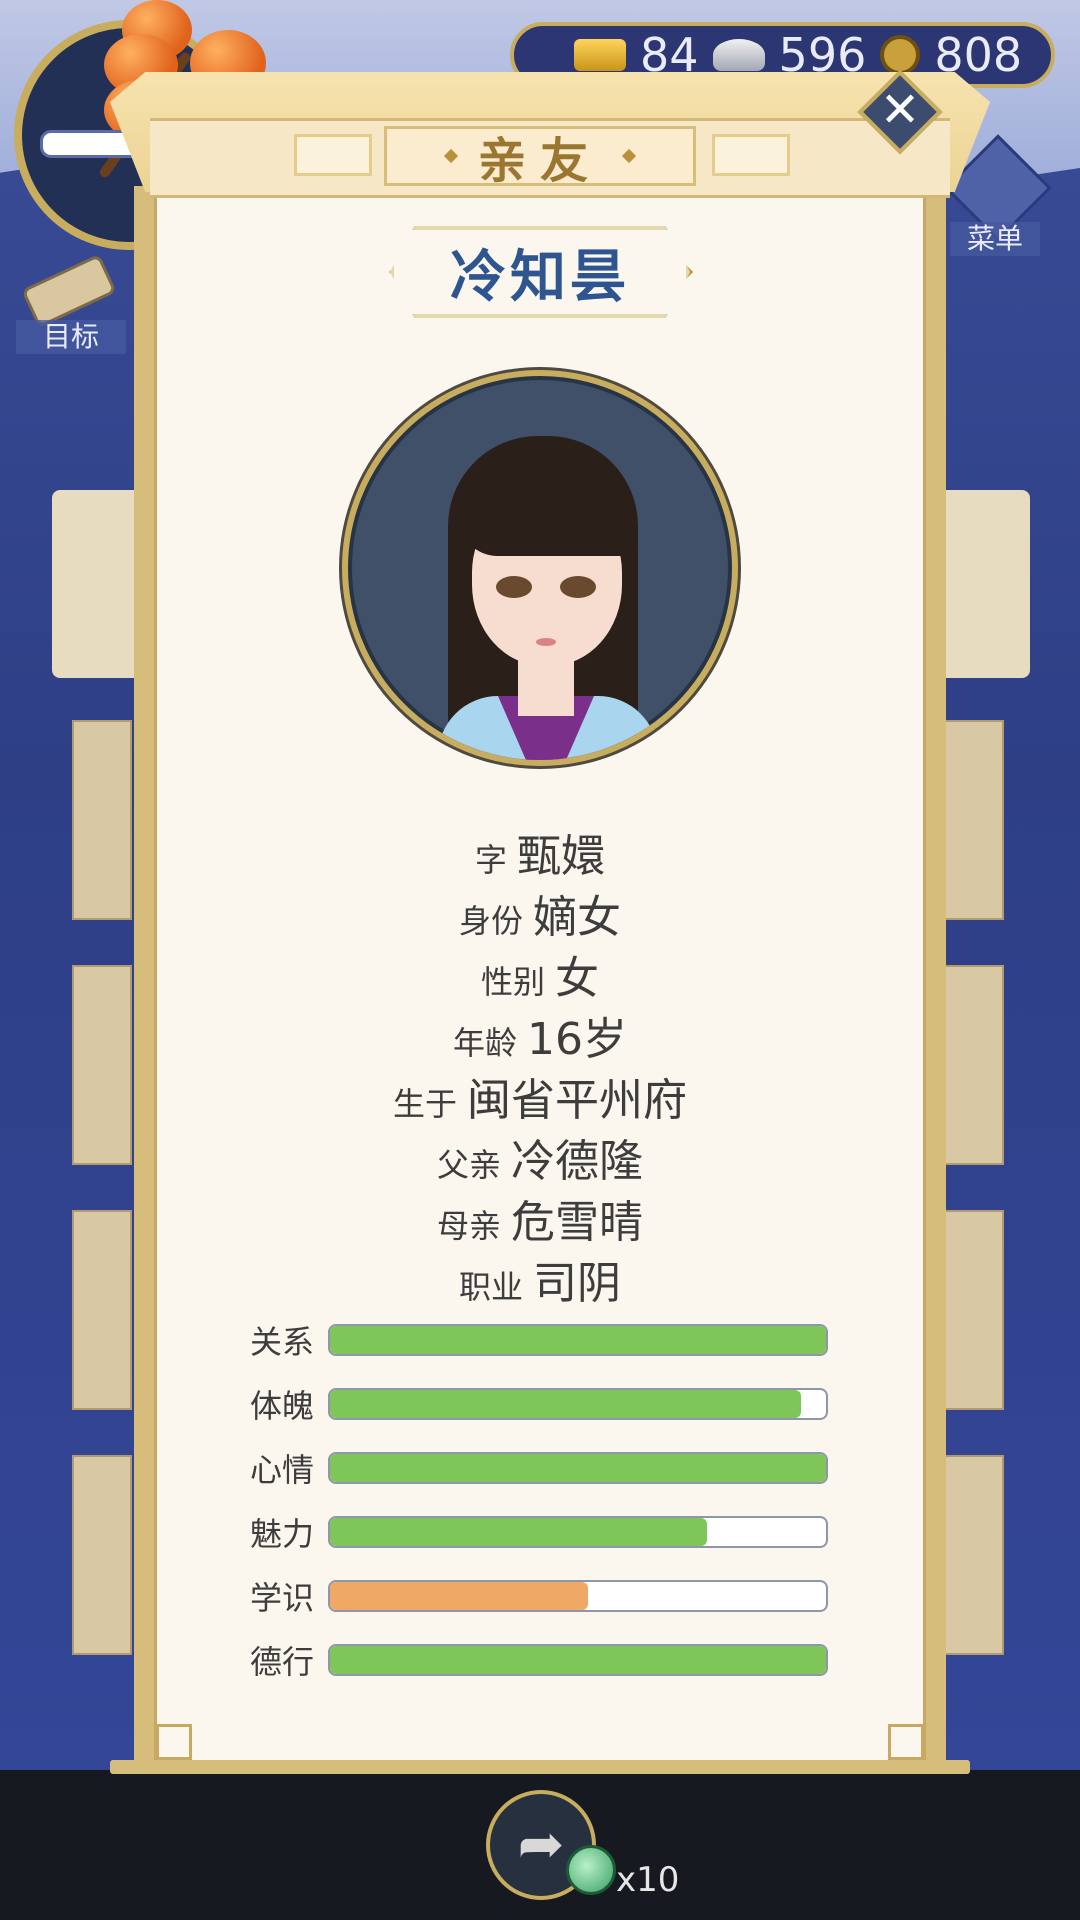 The height and width of the screenshot is (1920, 1080). I want to click on gold-ingot-icon, so click(600, 55).